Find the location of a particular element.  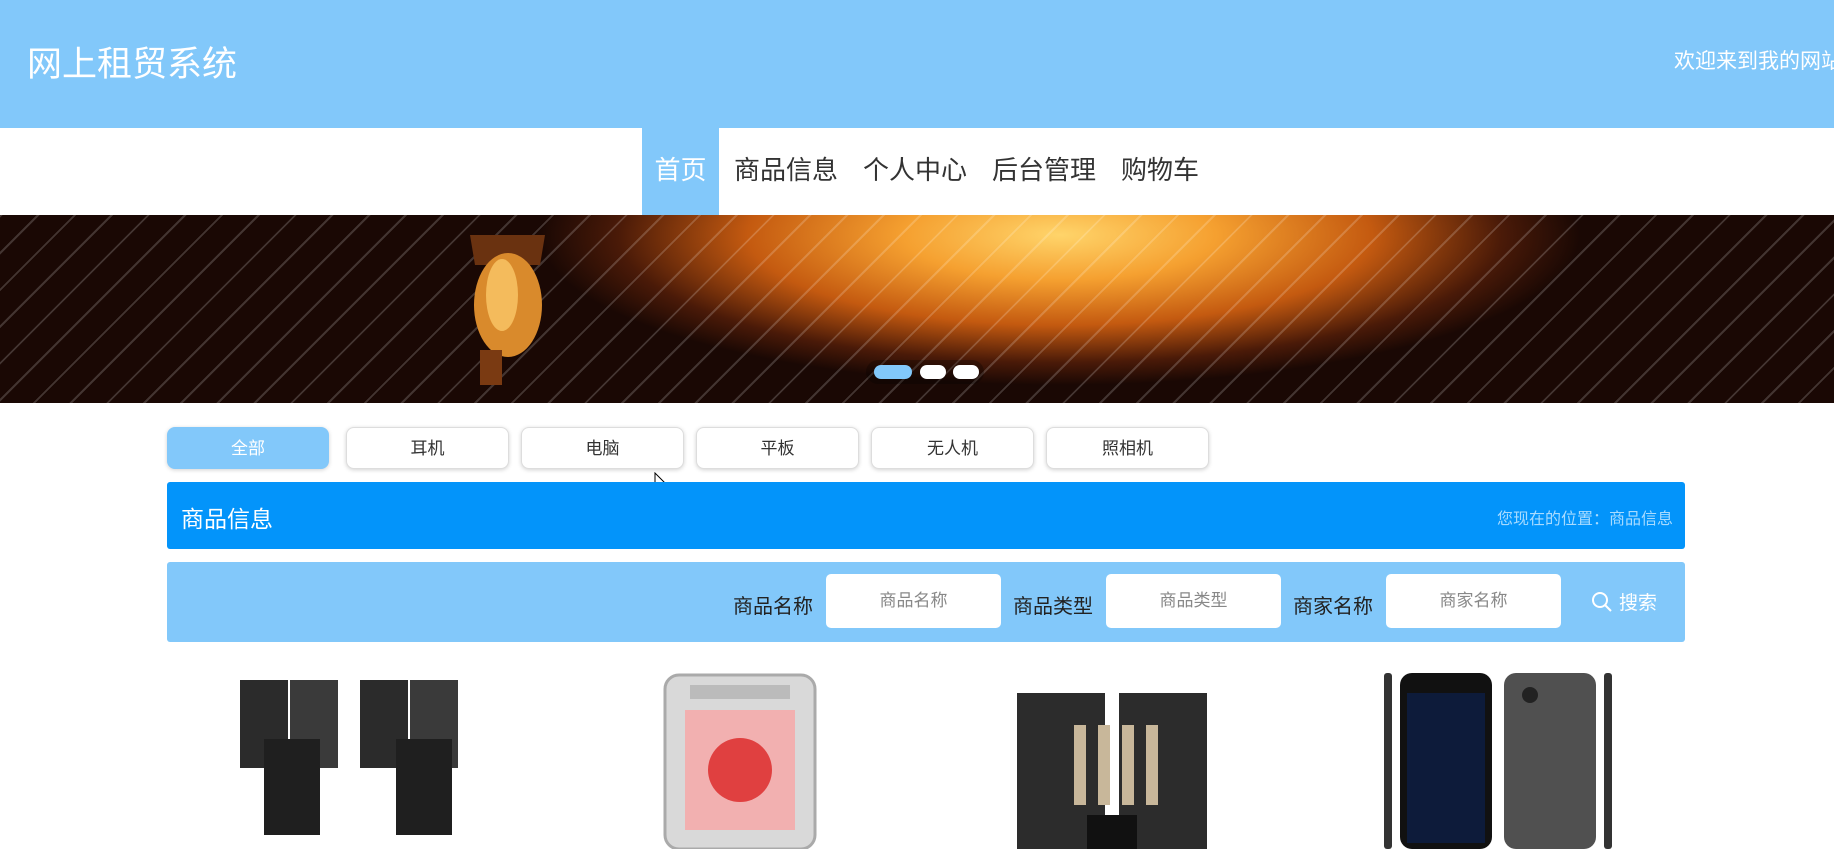

microphone-image is located at coordinates (507, 310).